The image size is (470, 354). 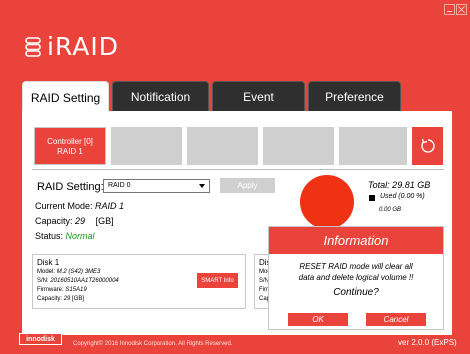 What do you see at coordinates (399, 185) in the screenshot?
I see `total-capacity: Total: 29.81 GB` at bounding box center [399, 185].